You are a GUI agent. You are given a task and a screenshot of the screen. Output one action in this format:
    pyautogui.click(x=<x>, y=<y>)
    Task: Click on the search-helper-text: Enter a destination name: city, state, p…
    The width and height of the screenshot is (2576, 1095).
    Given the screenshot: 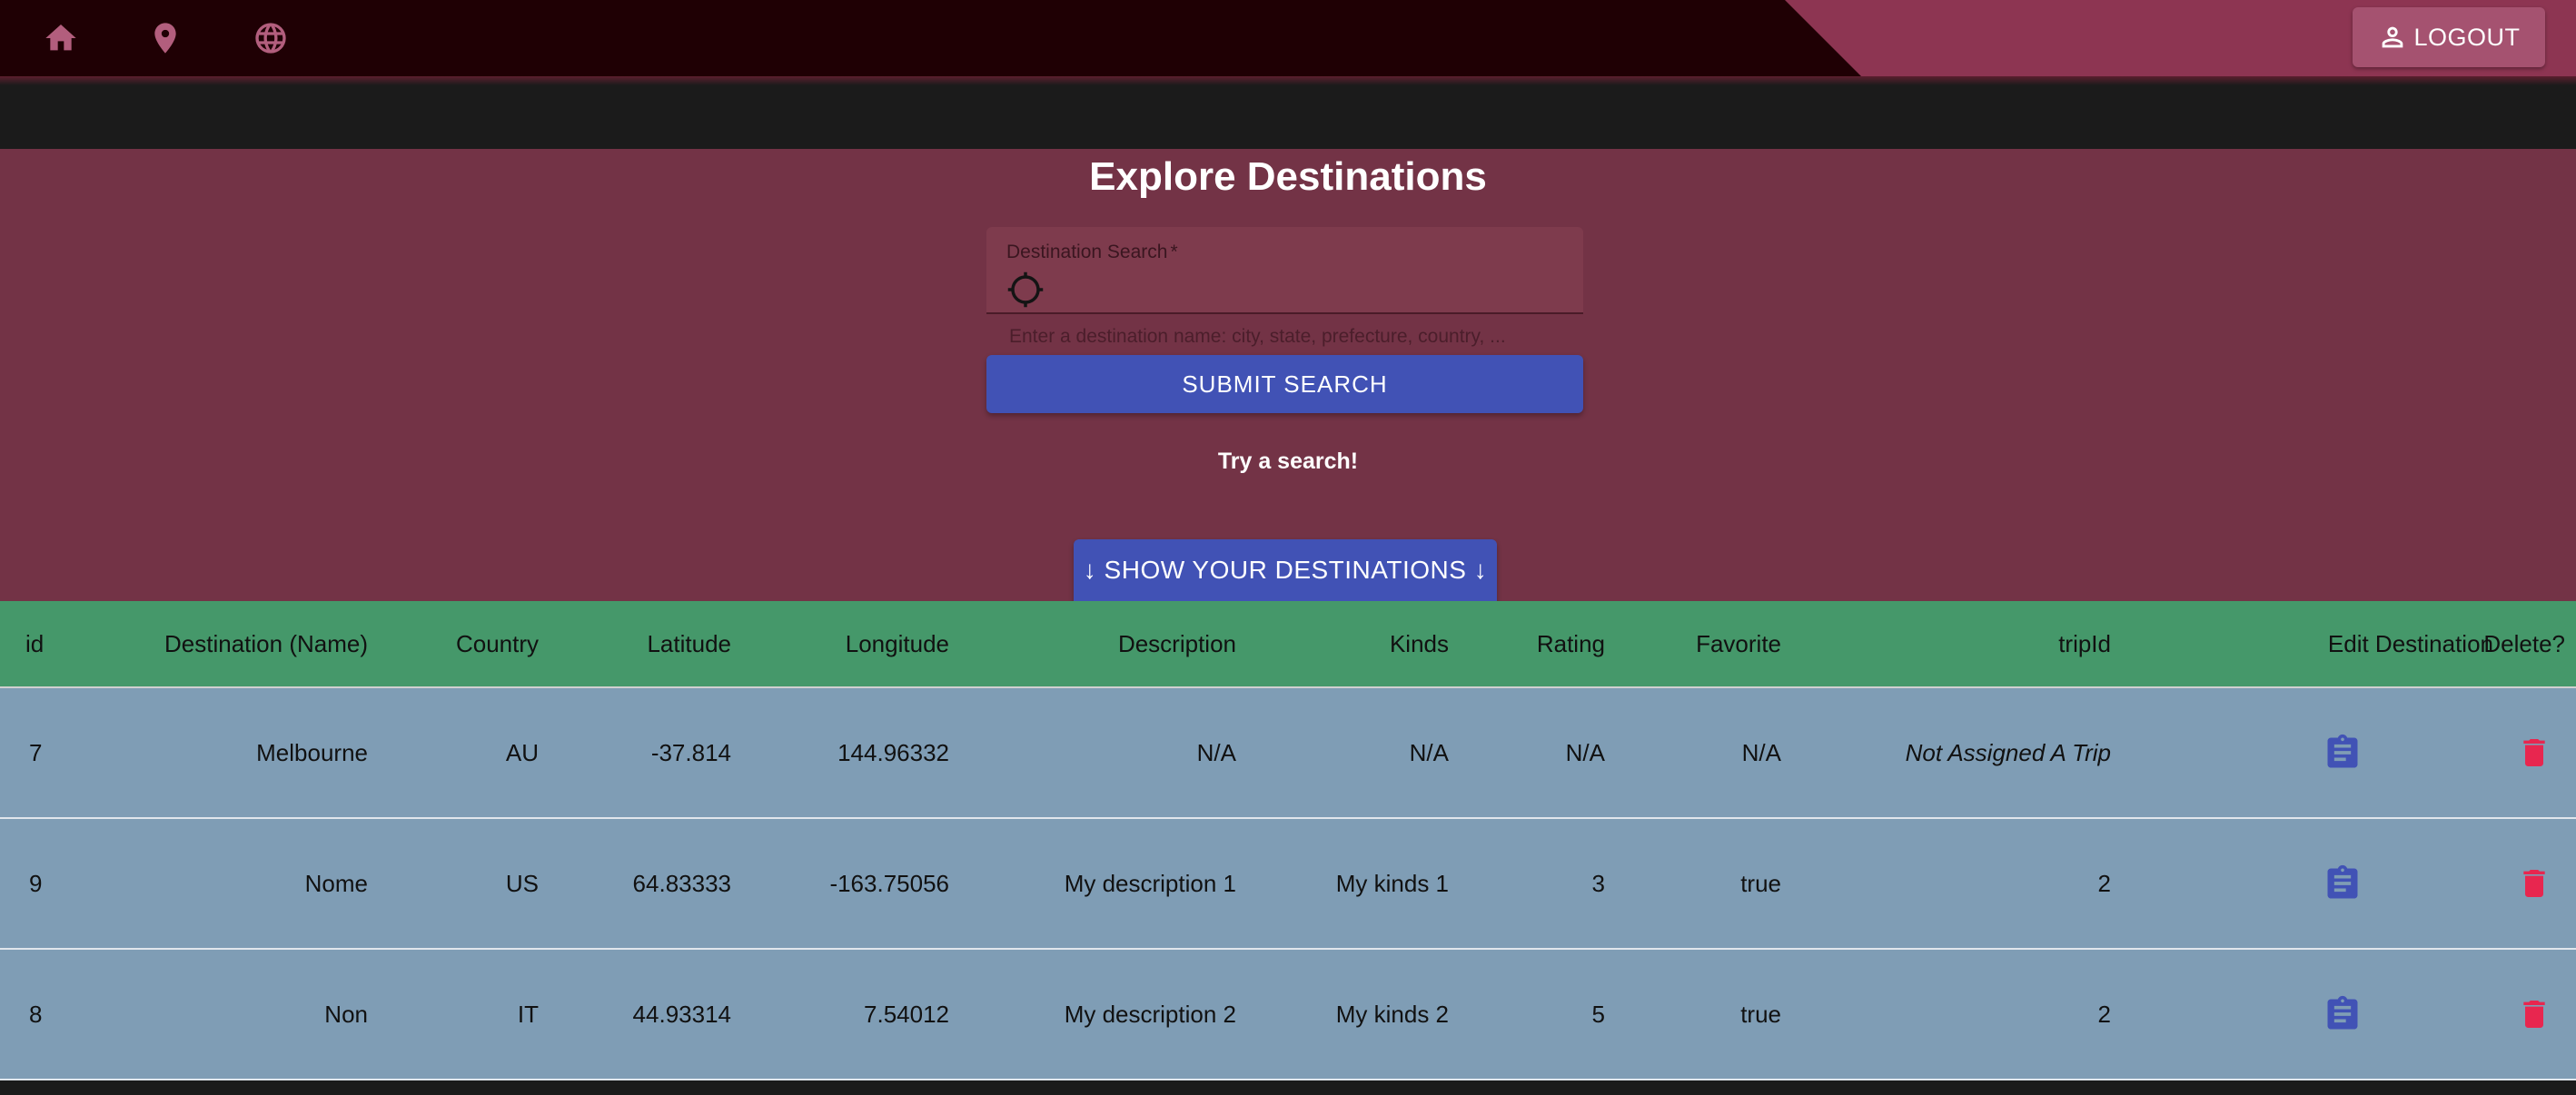 What is the action you would take?
    pyautogui.click(x=1257, y=336)
    